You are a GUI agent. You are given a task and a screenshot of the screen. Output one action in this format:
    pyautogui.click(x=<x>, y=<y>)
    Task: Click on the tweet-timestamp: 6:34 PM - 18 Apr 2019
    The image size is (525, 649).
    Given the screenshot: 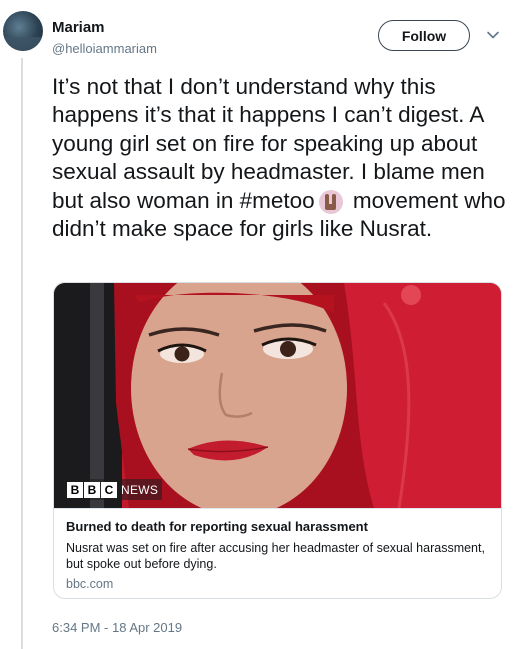 What is the action you would take?
    pyautogui.click(x=117, y=627)
    